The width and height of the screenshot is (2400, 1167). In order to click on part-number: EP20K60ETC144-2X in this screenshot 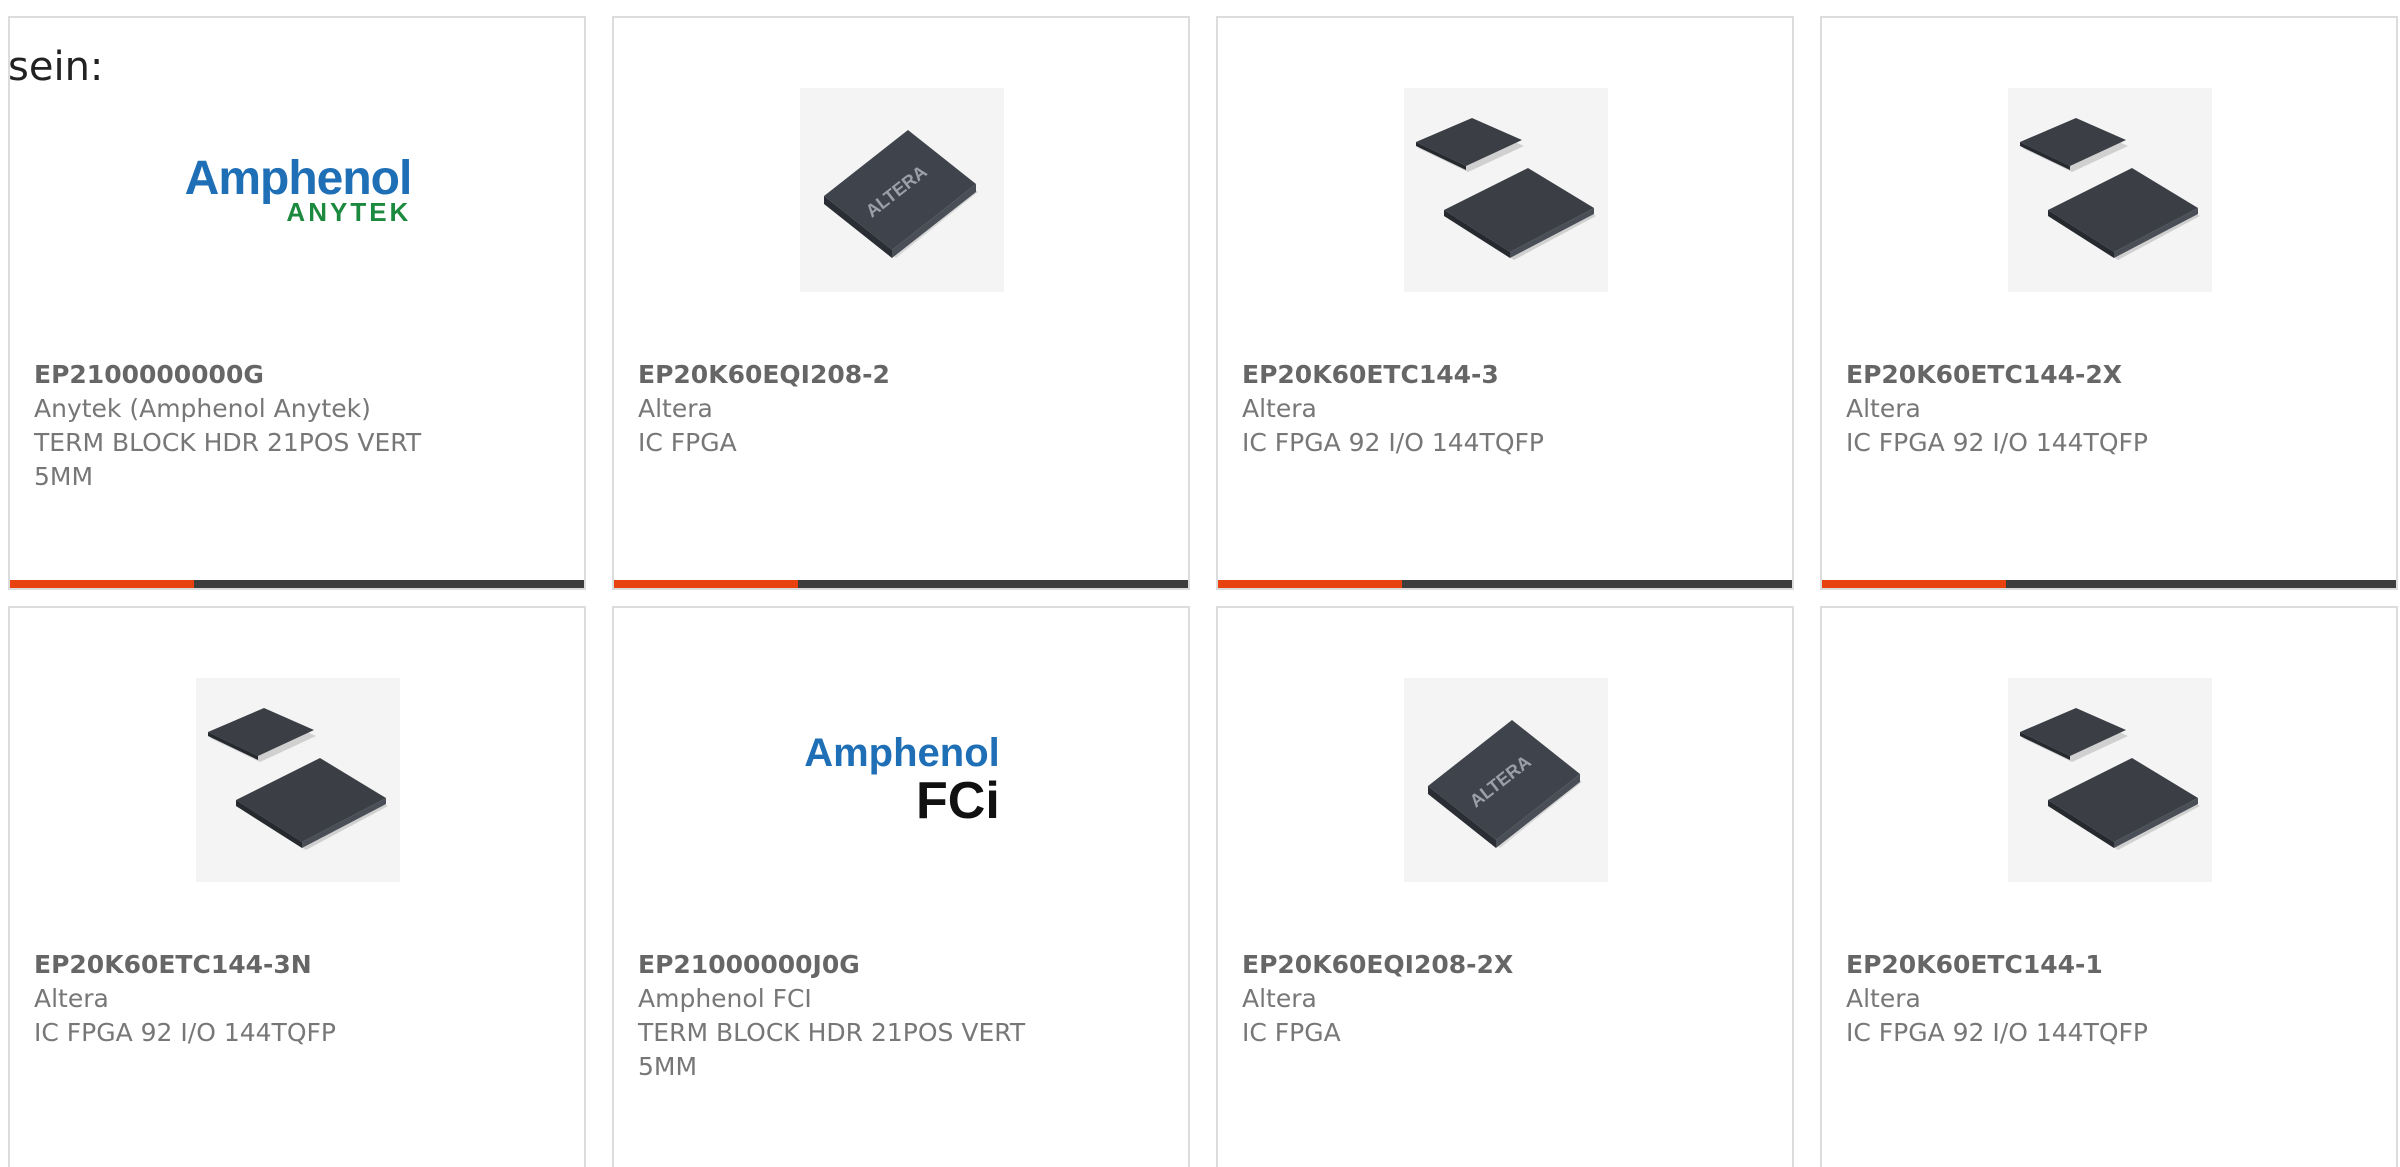, I will do `click(2109, 375)`.